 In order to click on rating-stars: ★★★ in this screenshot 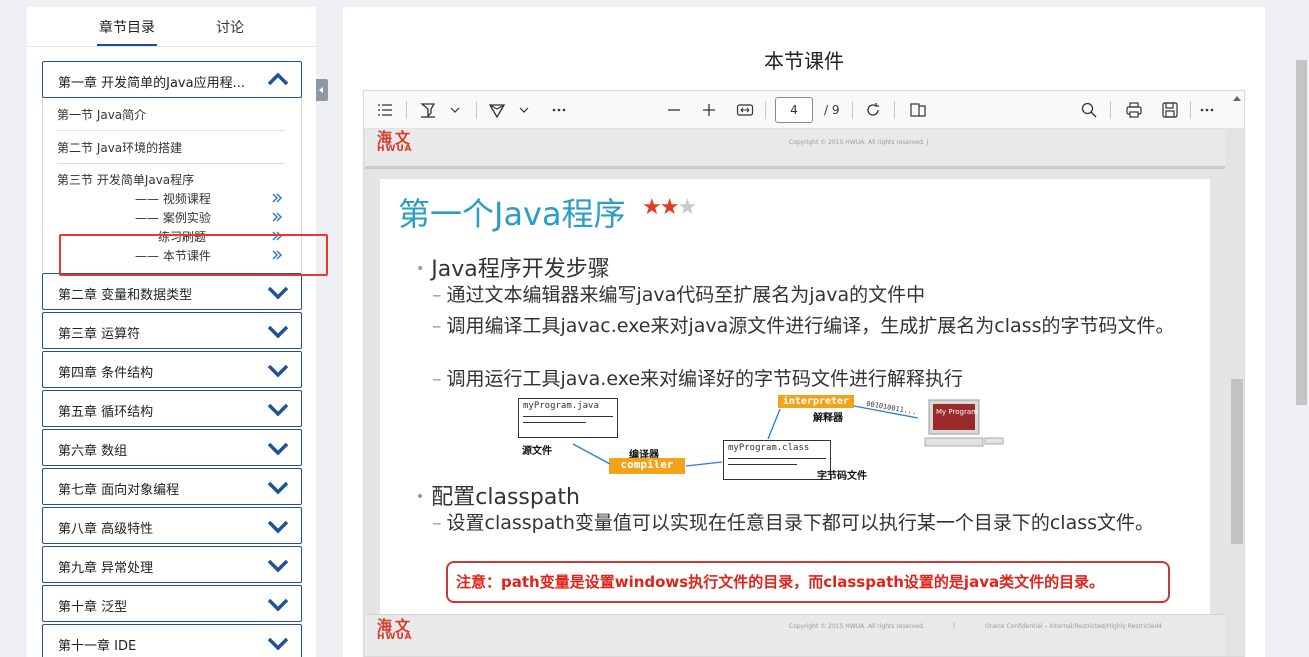, I will do `click(669, 207)`.